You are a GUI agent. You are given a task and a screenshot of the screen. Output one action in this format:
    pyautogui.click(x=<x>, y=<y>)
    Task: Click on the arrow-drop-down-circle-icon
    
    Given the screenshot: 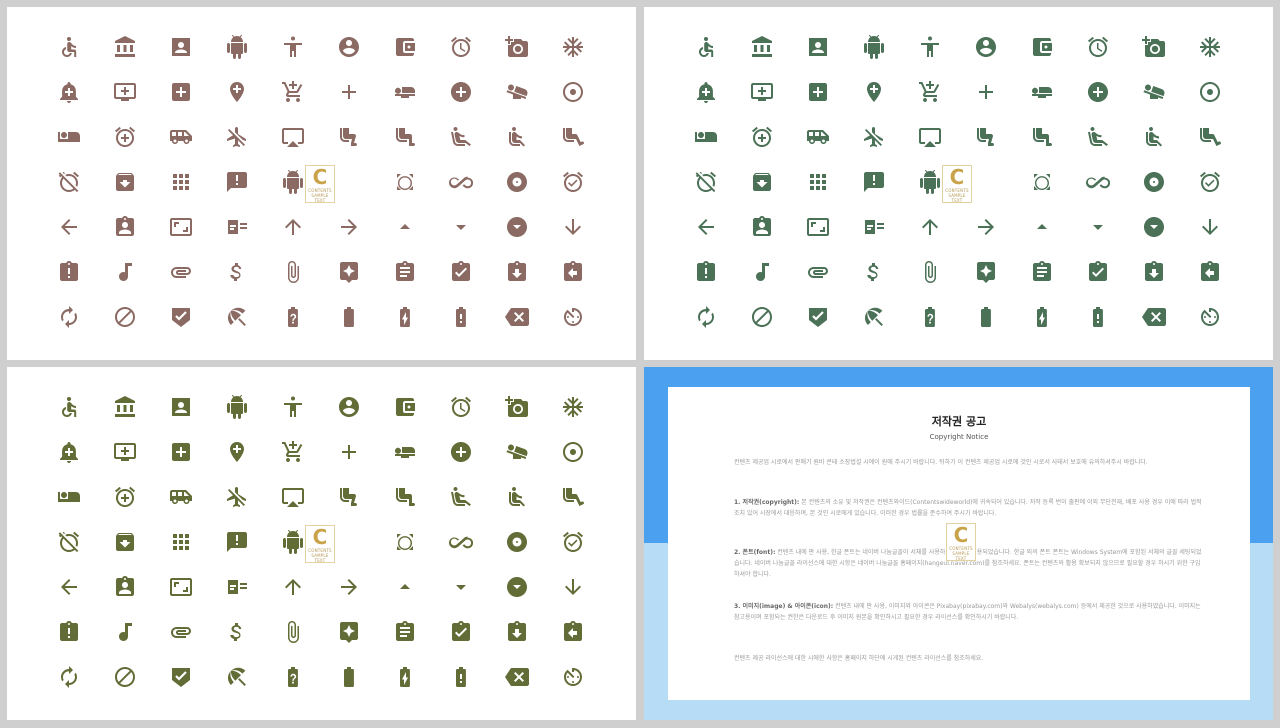 What is the action you would take?
    pyautogui.click(x=1154, y=226)
    